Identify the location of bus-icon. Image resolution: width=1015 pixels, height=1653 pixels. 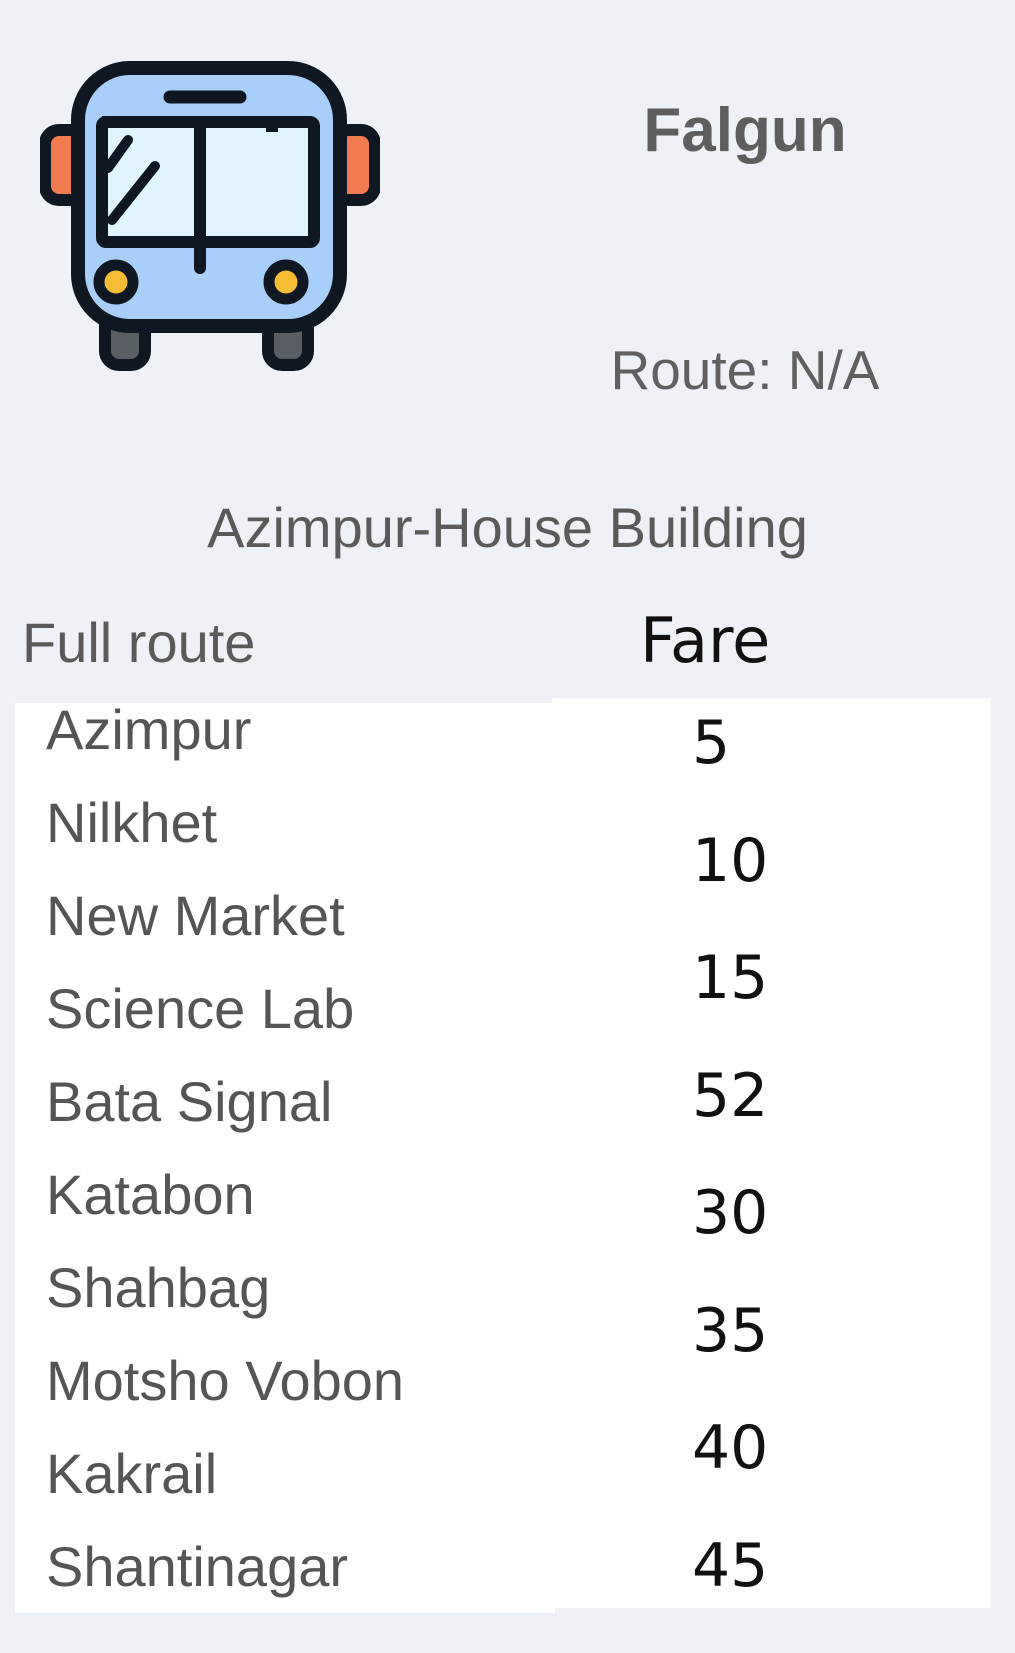
(210, 220).